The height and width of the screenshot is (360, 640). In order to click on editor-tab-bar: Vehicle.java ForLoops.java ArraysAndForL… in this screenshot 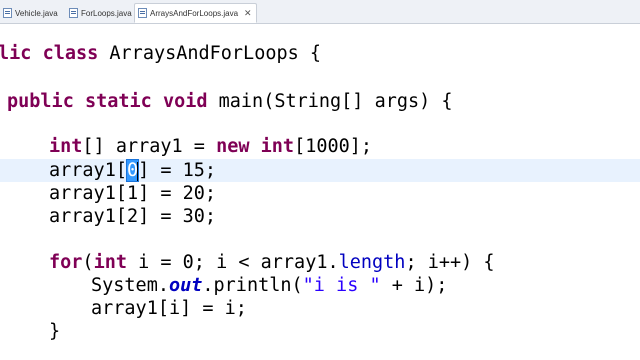, I will do `click(320, 12)`.